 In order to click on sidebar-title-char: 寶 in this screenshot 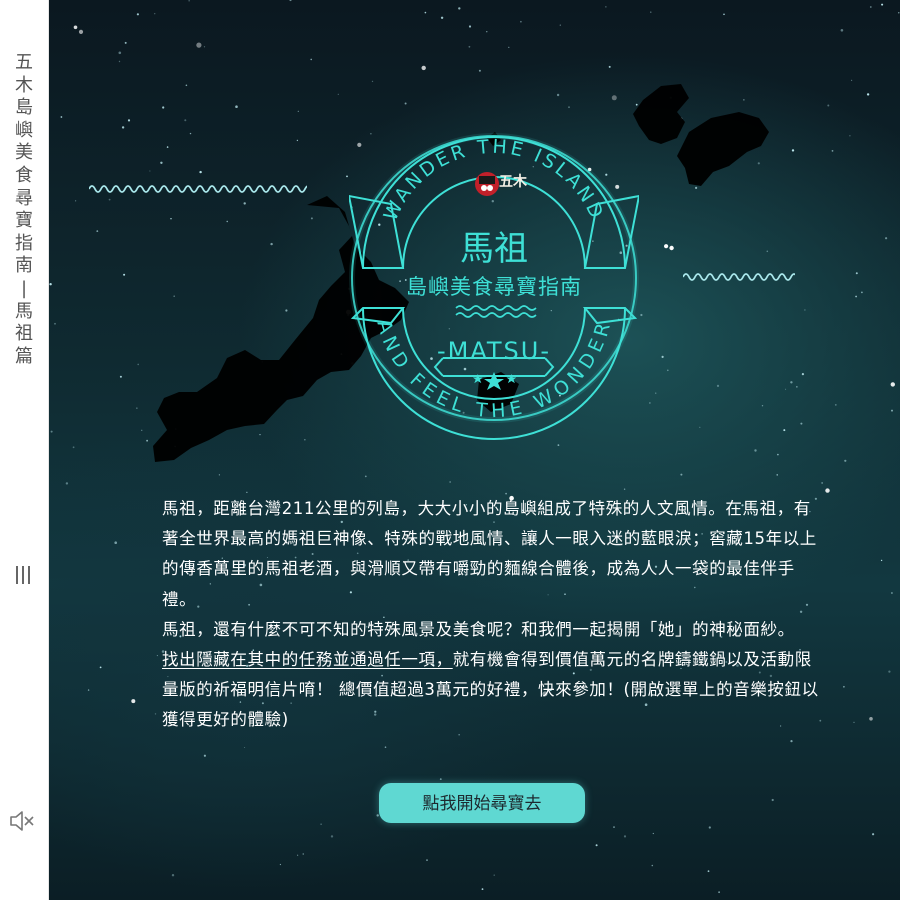, I will do `click(24, 221)`.